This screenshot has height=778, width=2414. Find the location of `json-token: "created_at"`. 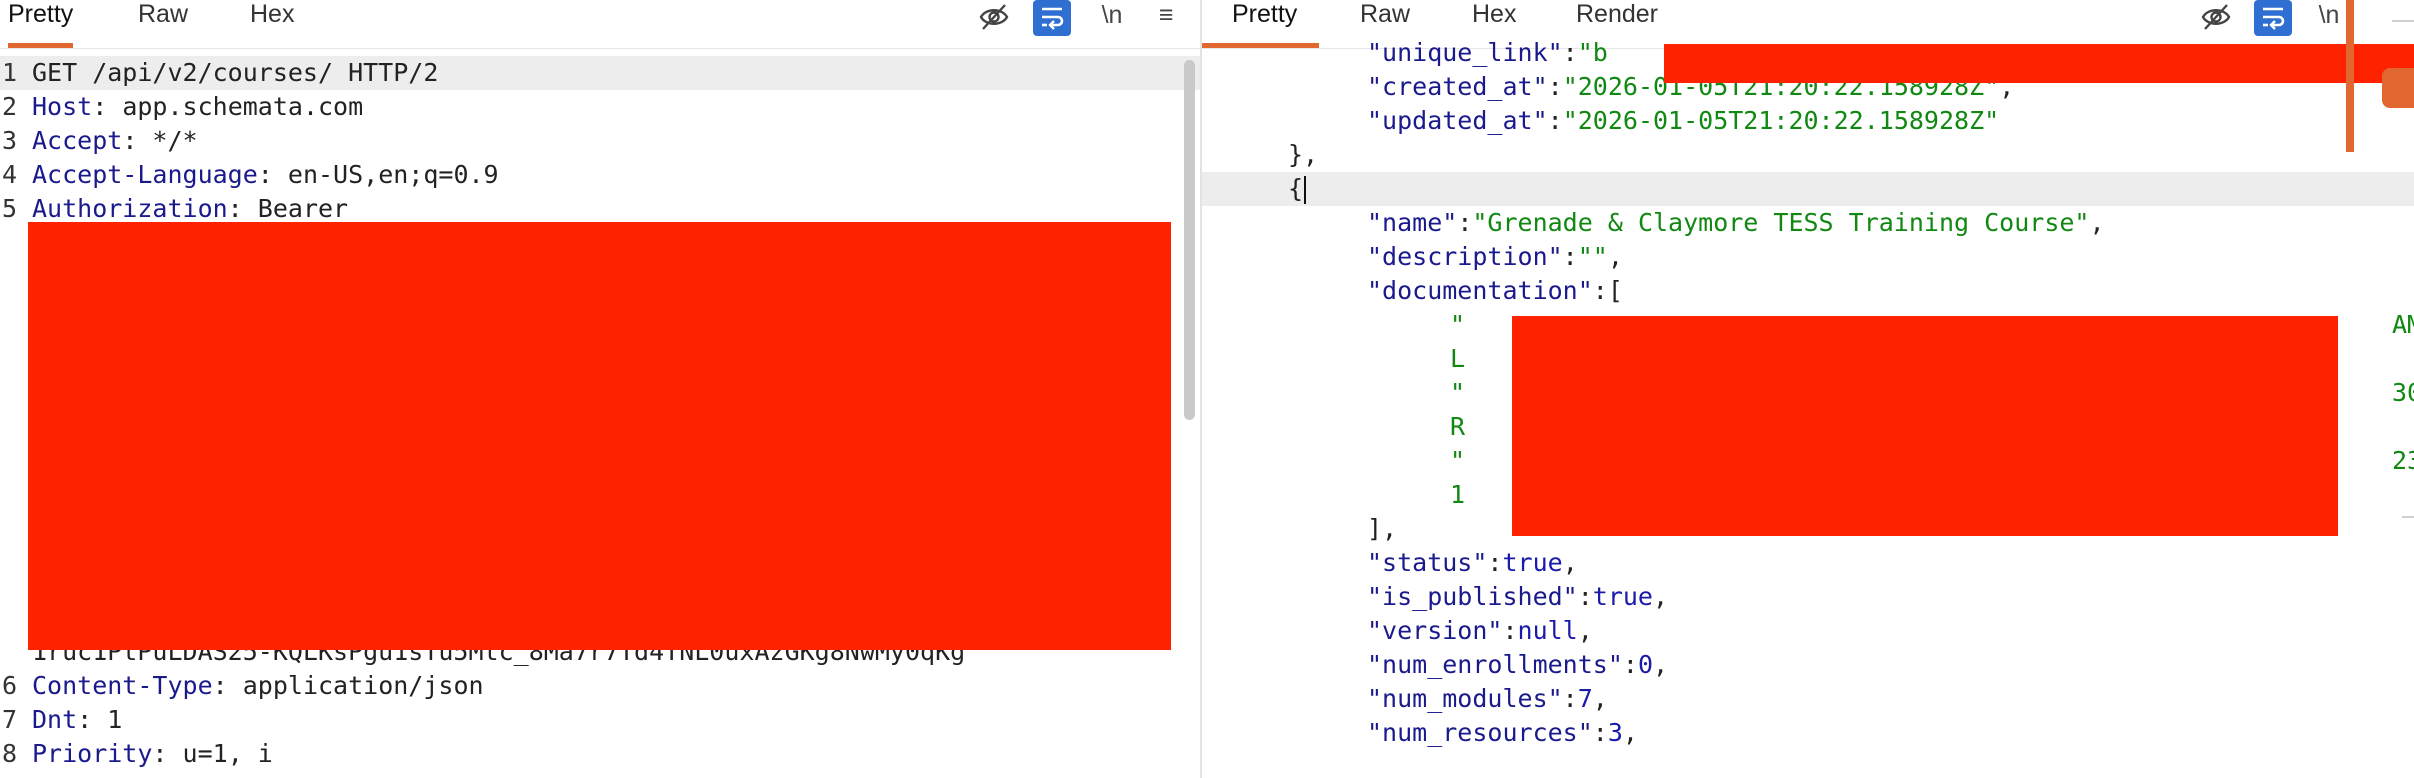

json-token: "created_at" is located at coordinates (1457, 86).